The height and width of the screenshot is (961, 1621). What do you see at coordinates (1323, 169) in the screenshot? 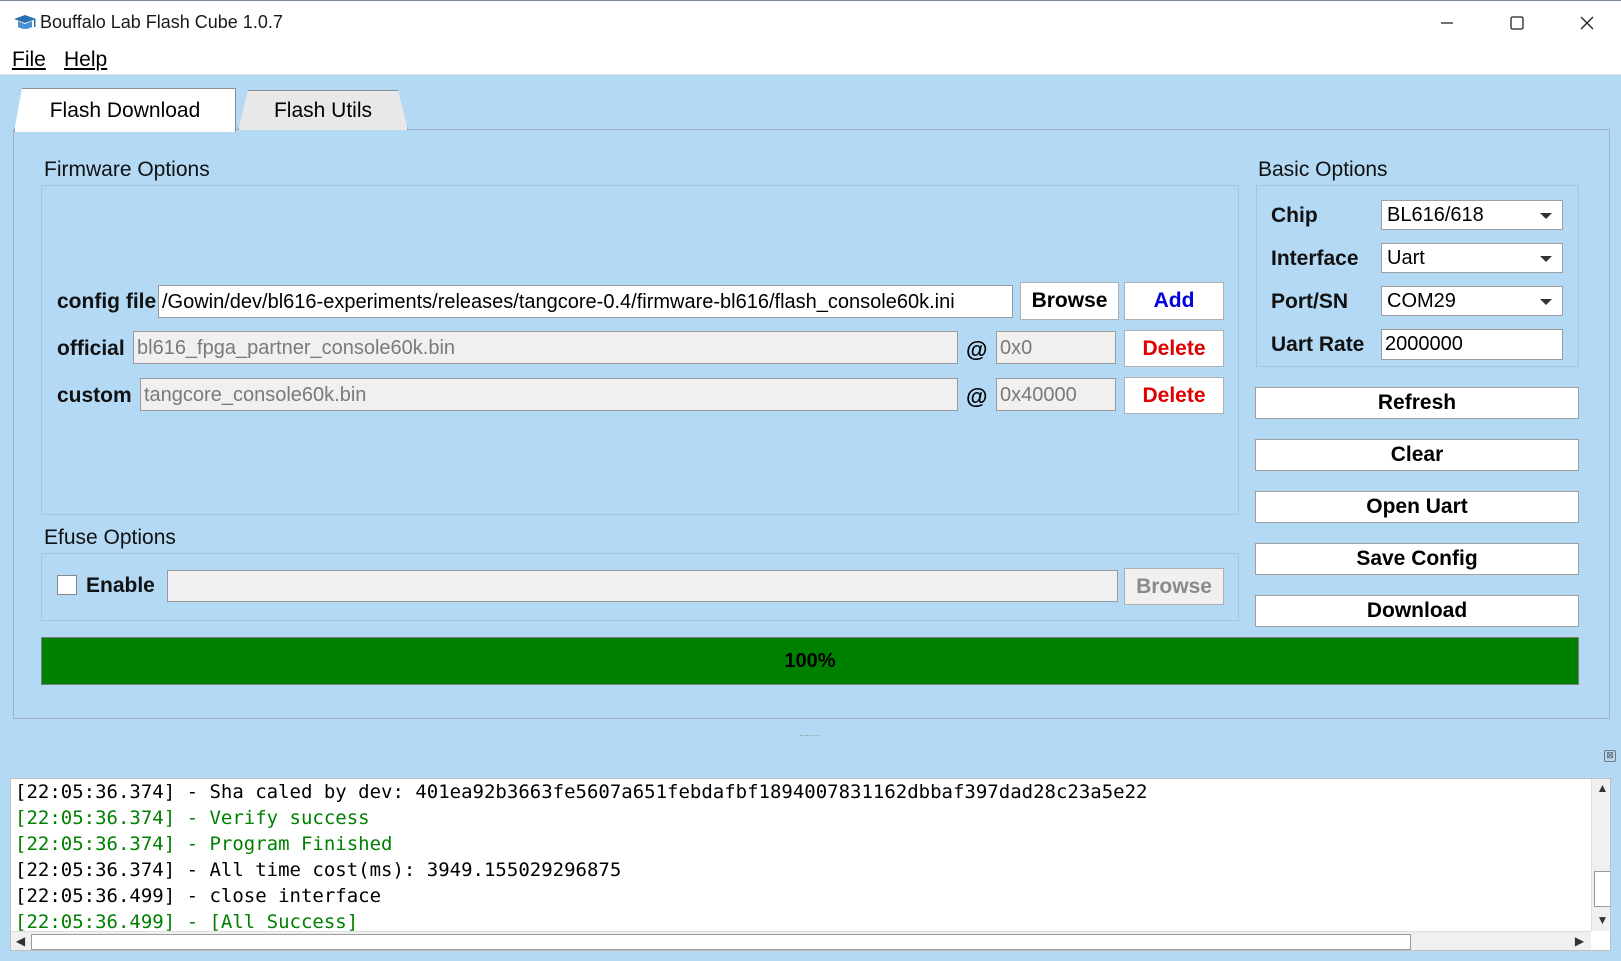
I see `basic-options-title: Basic Options` at bounding box center [1323, 169].